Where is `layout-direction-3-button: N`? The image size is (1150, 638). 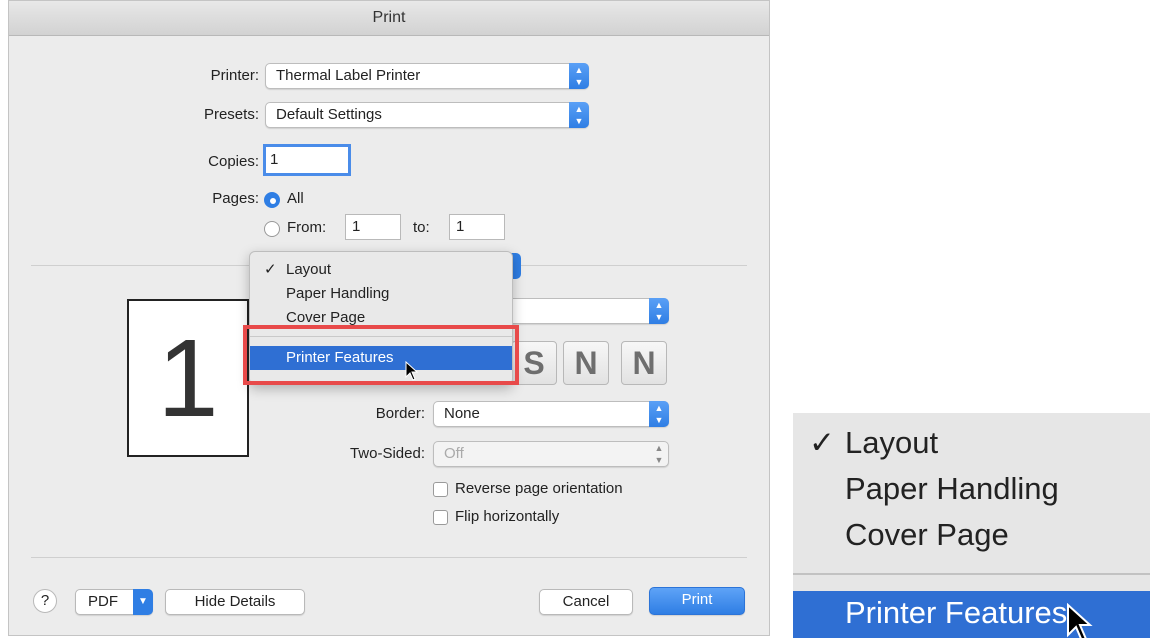 layout-direction-3-button: N is located at coordinates (586, 363).